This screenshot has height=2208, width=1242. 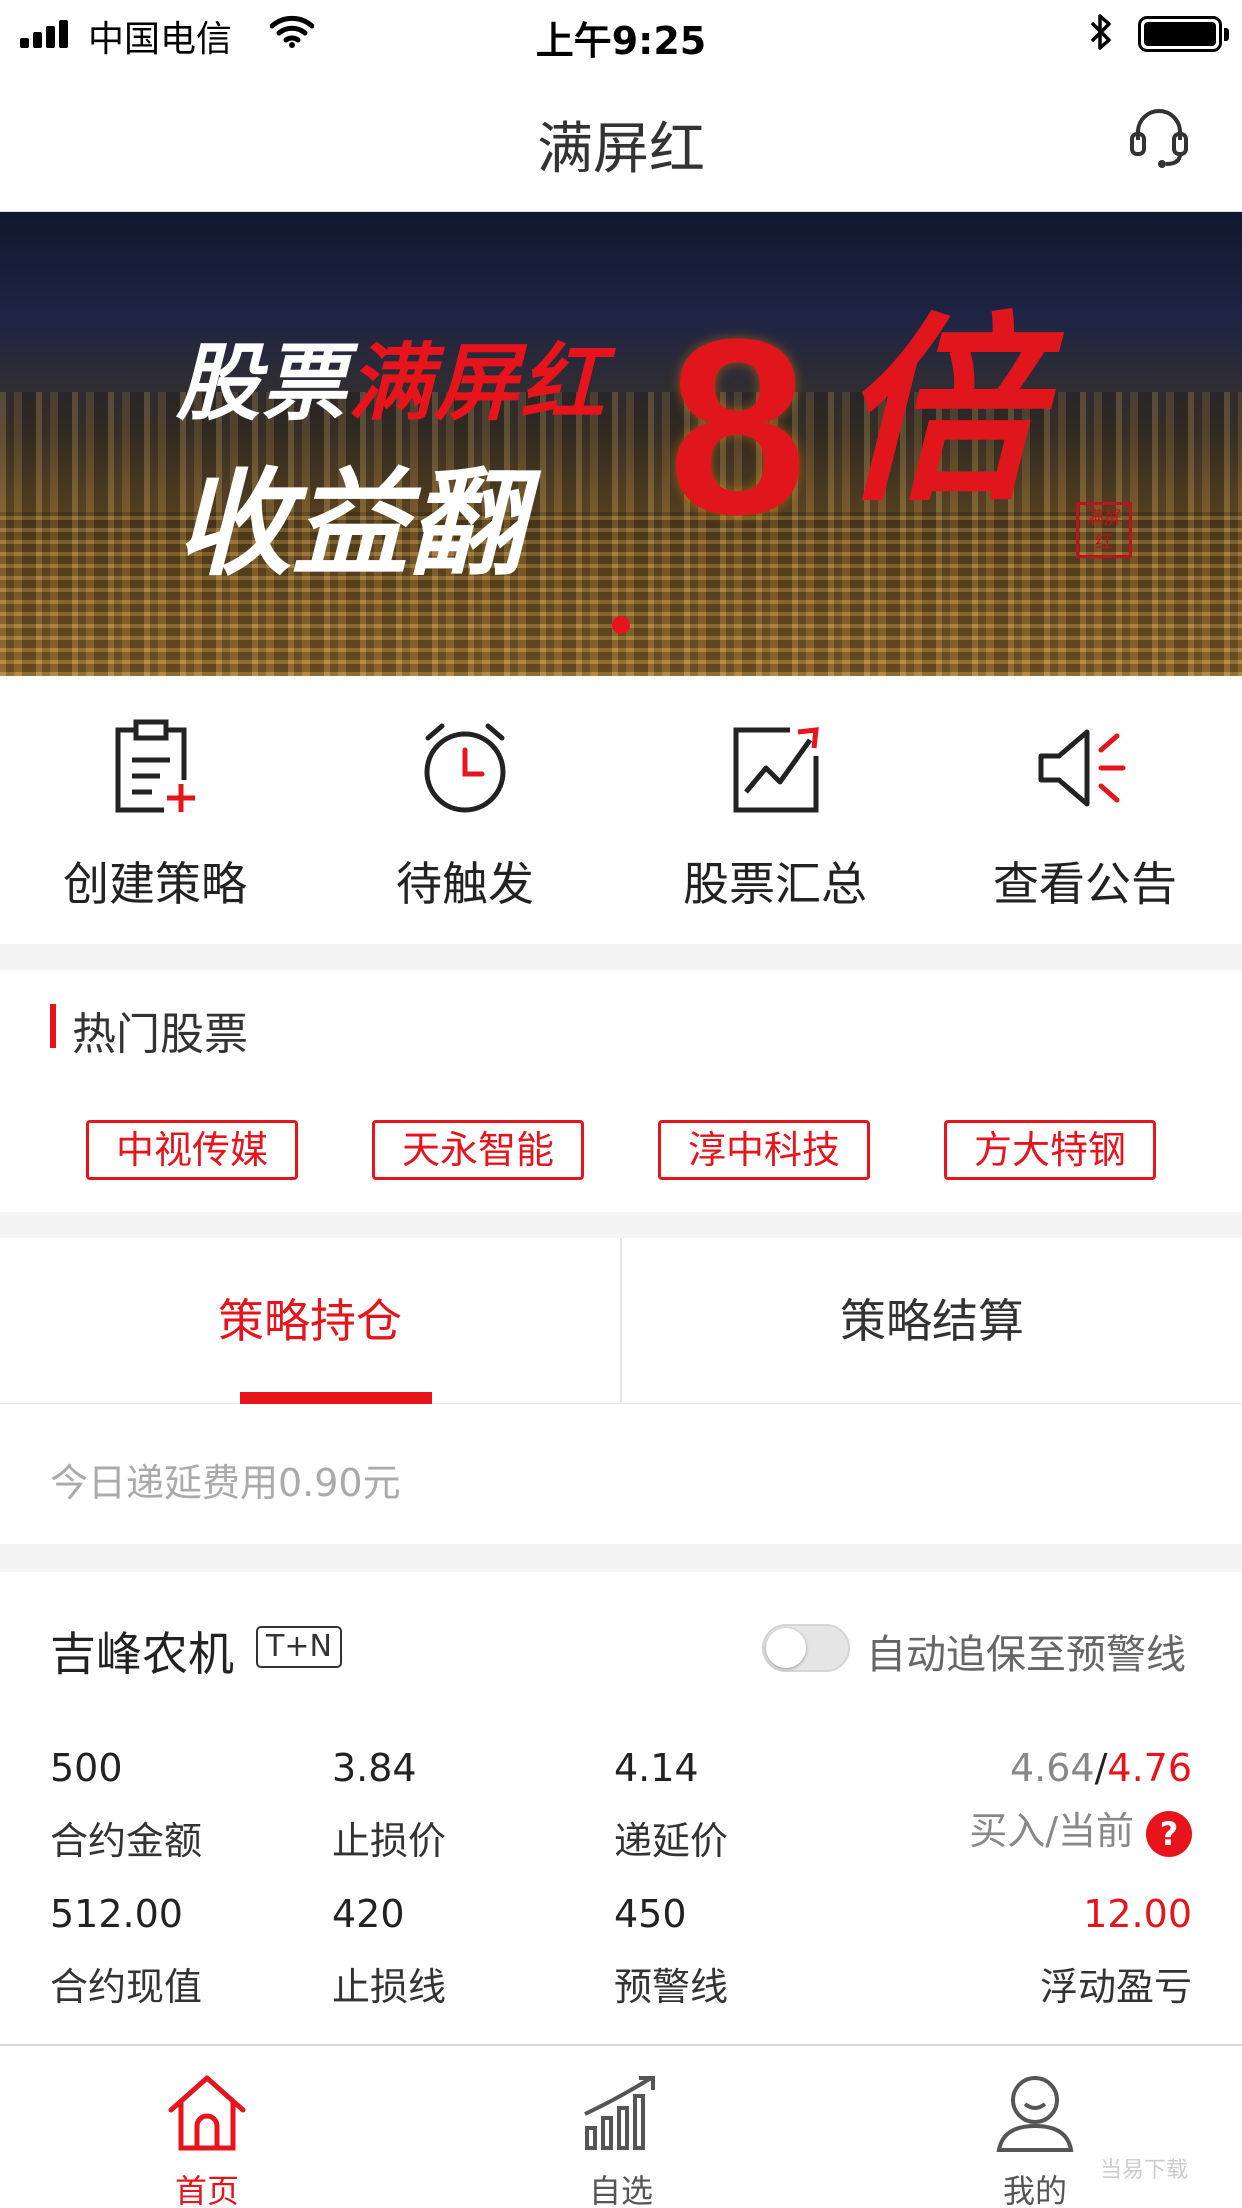 What do you see at coordinates (621, 1321) in the screenshot?
I see `strategy-tabs: 策略持仓 策略结算` at bounding box center [621, 1321].